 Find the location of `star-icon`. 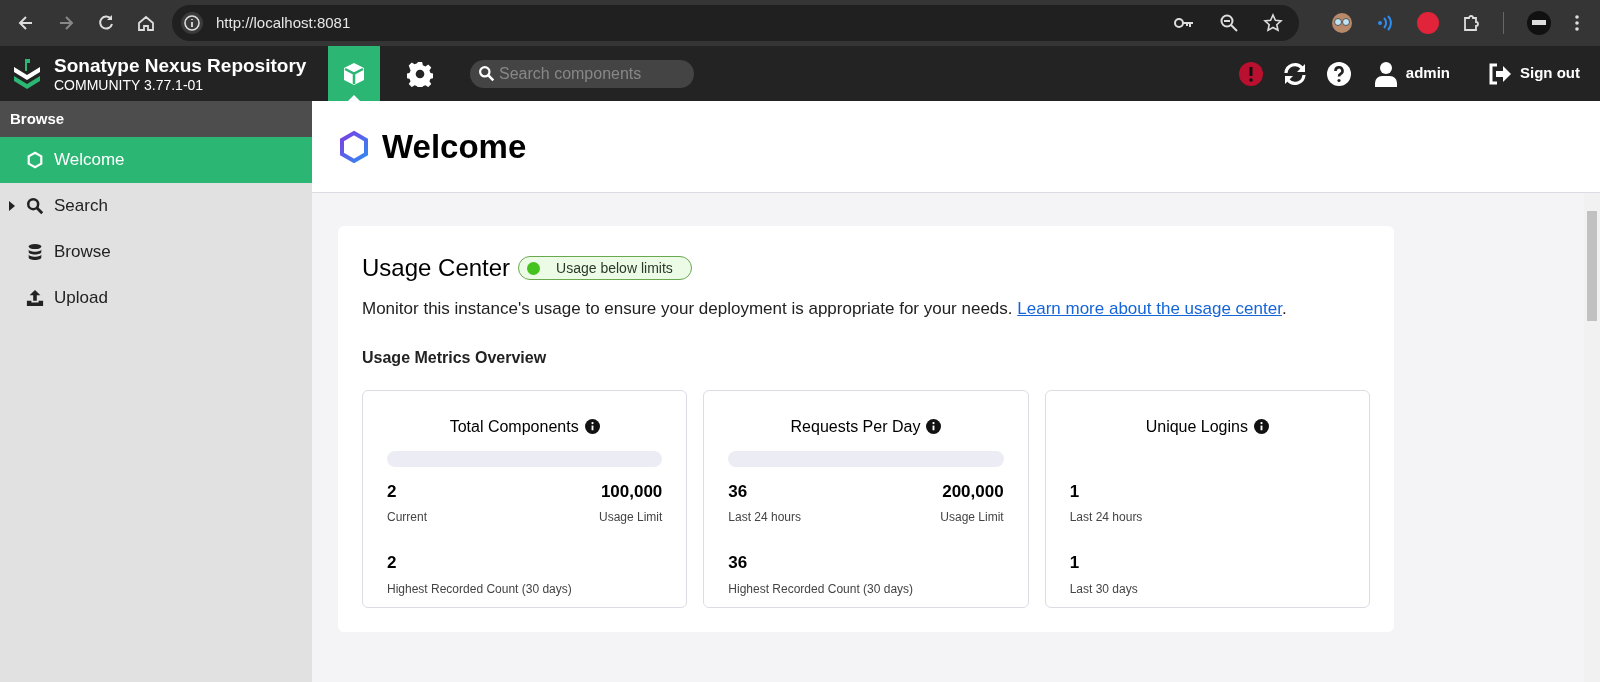

star-icon is located at coordinates (1273, 23).